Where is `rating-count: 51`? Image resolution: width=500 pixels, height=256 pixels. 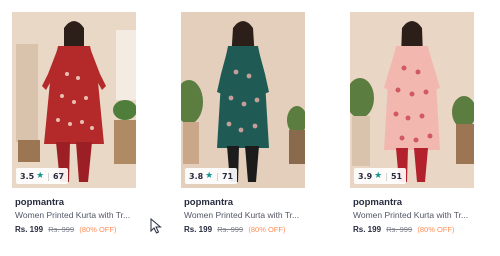
rating-count: 51 is located at coordinates (396, 176).